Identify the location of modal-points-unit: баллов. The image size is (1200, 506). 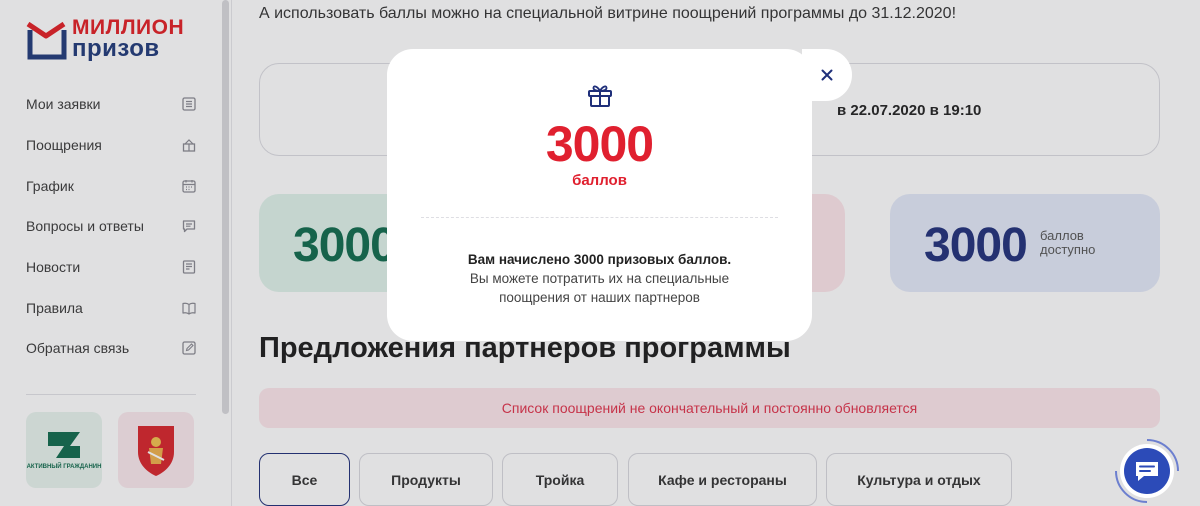
(599, 180).